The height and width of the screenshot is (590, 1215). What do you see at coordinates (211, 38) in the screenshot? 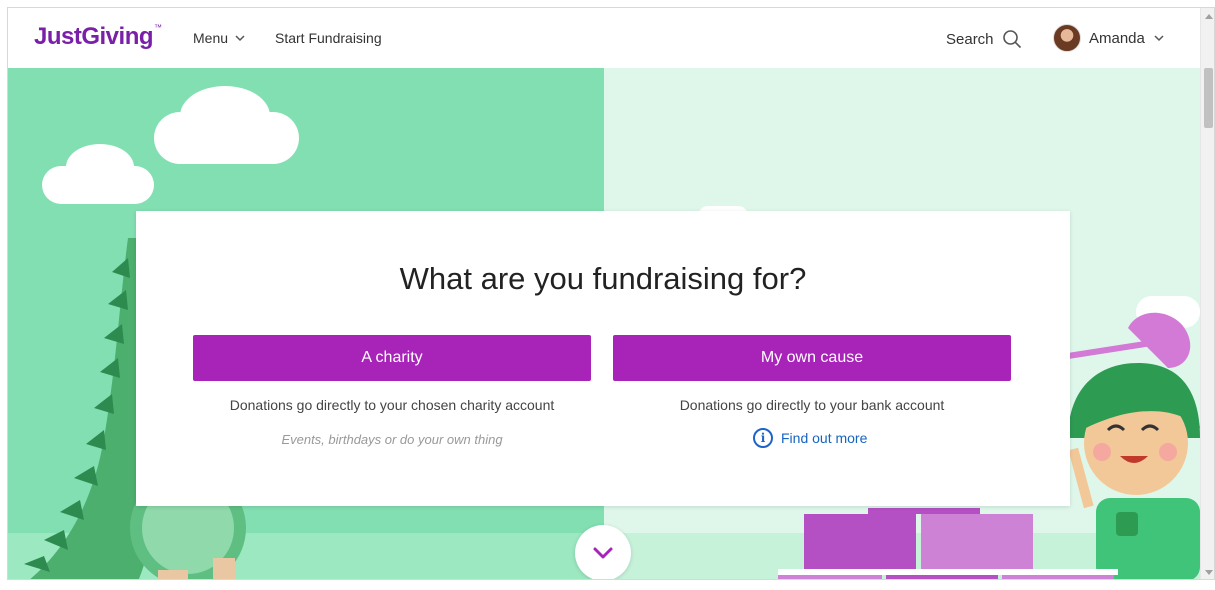
I see `menu-label: Menu` at bounding box center [211, 38].